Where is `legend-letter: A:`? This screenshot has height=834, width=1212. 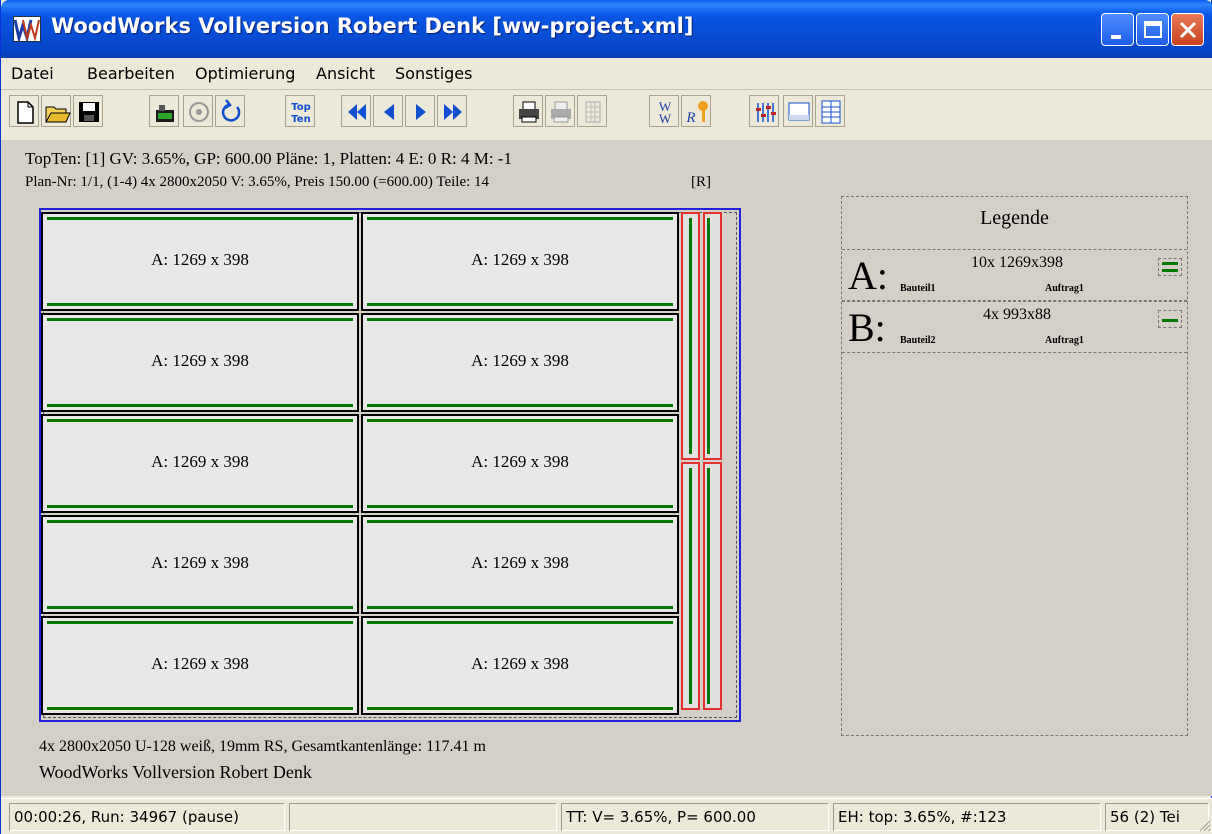 legend-letter: A: is located at coordinates (868, 275).